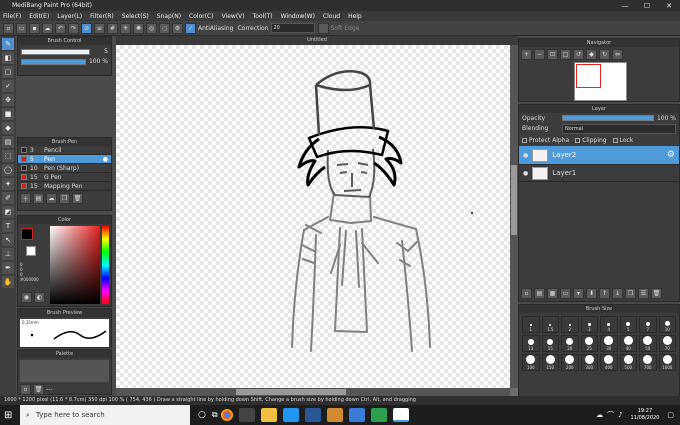  Describe the element at coordinates (578, 140) in the screenshot. I see `clipping-checkbox` at that location.